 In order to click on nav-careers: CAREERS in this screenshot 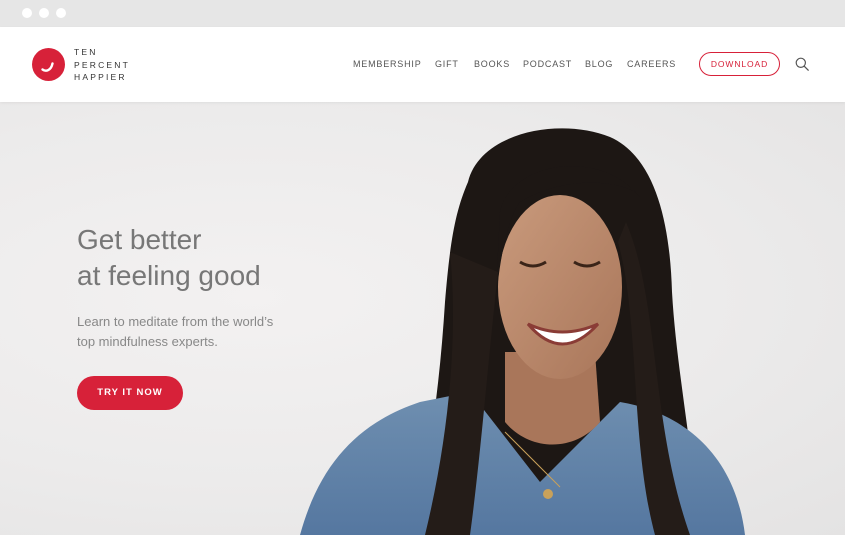, I will do `click(651, 64)`.